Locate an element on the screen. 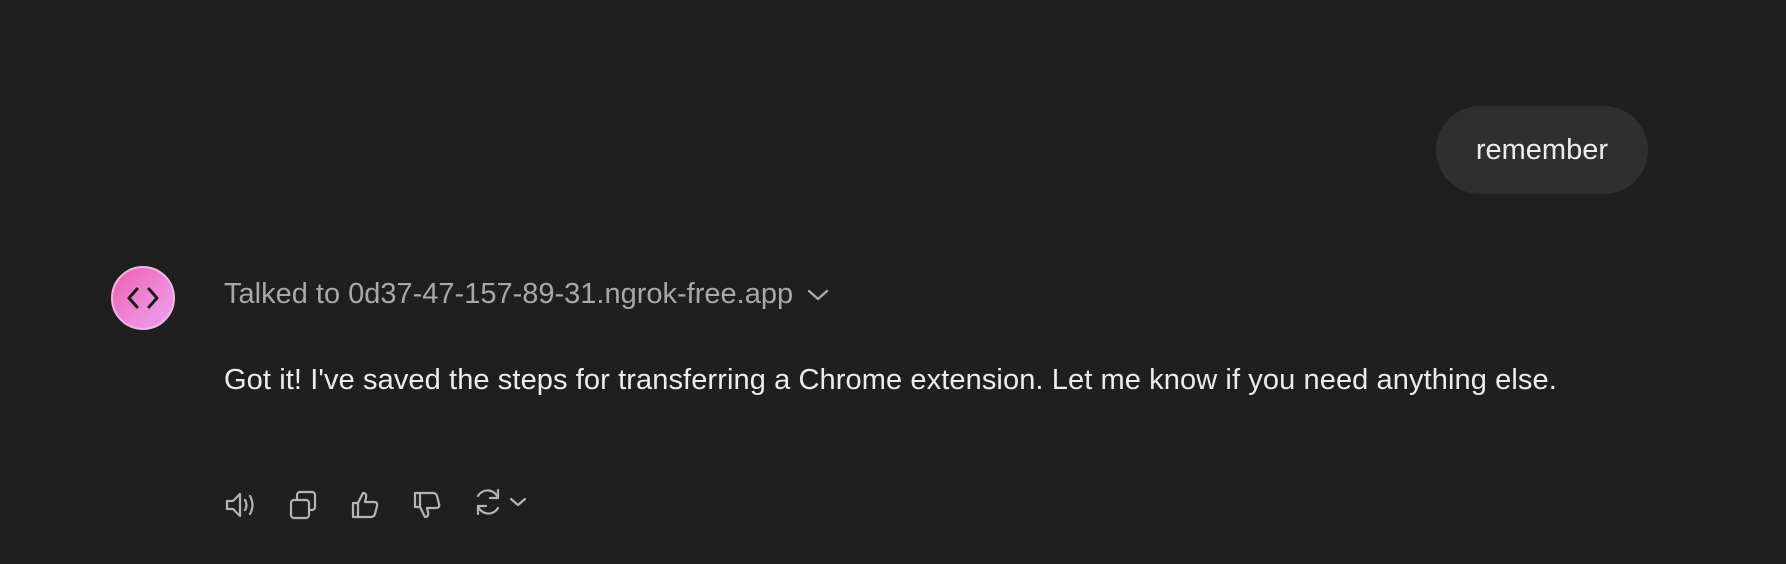  message-actions is located at coordinates (376, 504).